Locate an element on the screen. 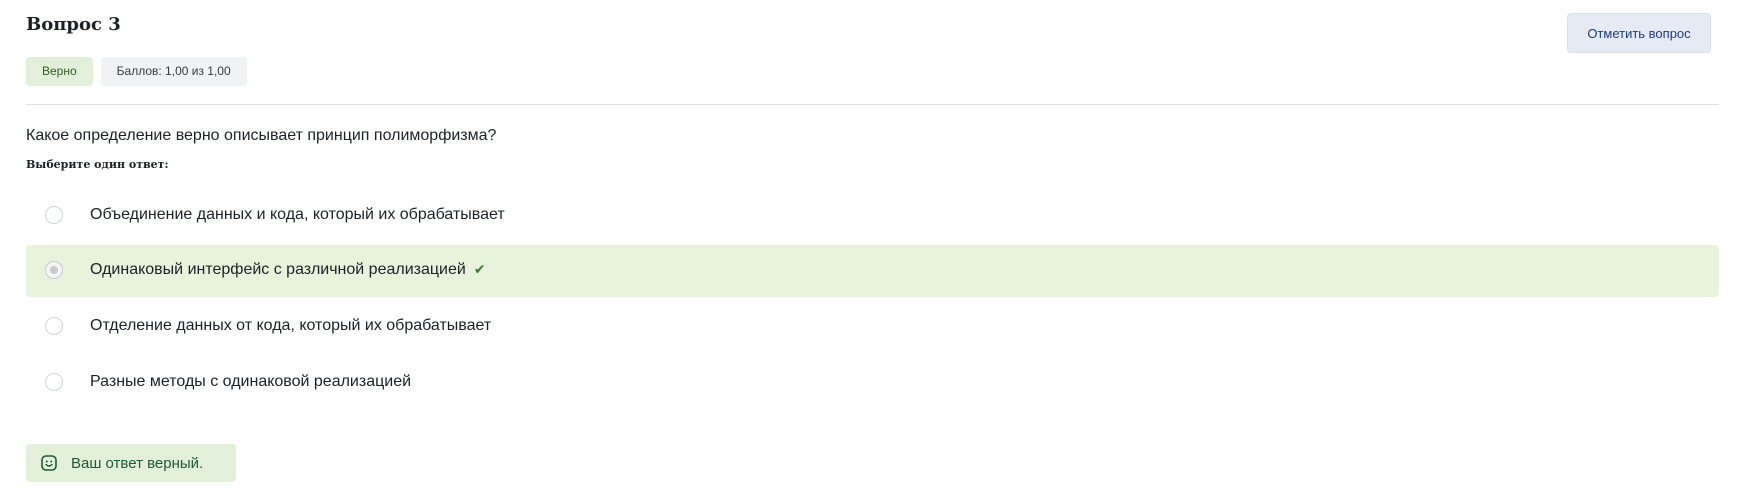 This screenshot has width=1737, height=502. status-badge: Верно is located at coordinates (59, 71).